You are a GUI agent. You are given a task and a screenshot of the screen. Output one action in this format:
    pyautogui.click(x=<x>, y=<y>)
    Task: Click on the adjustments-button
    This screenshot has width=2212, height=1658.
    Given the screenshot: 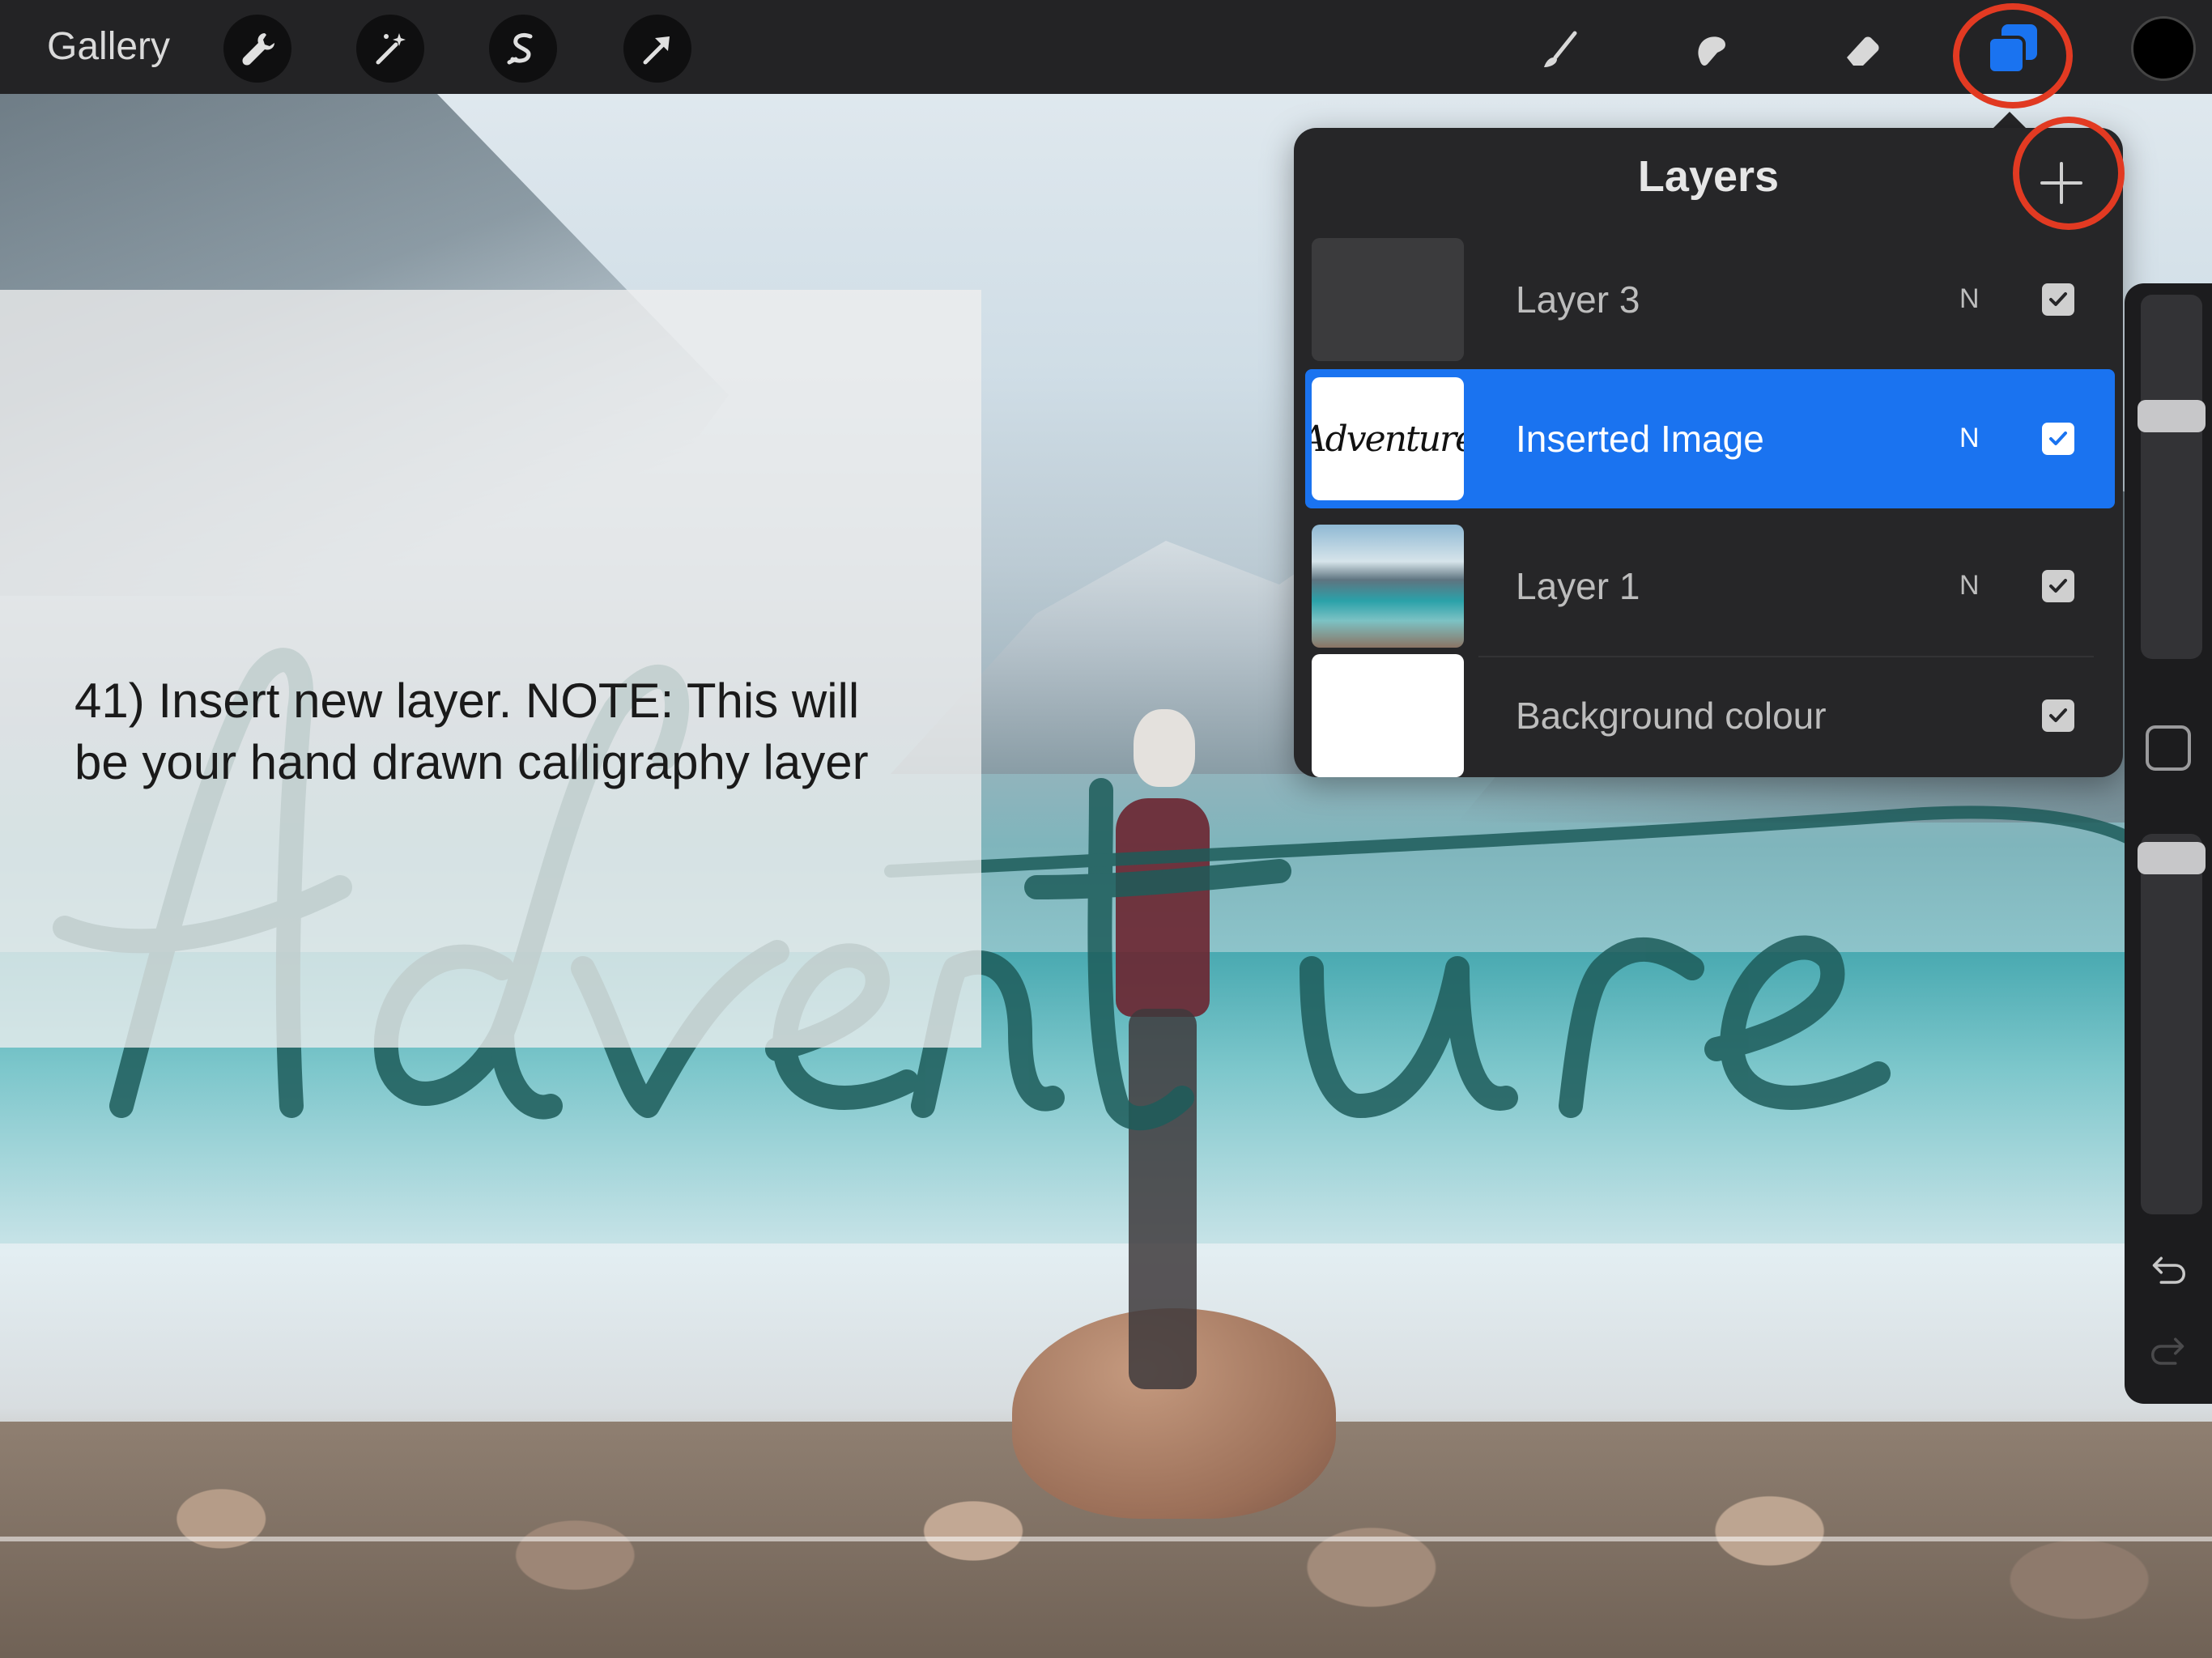 What is the action you would take?
    pyautogui.click(x=390, y=49)
    